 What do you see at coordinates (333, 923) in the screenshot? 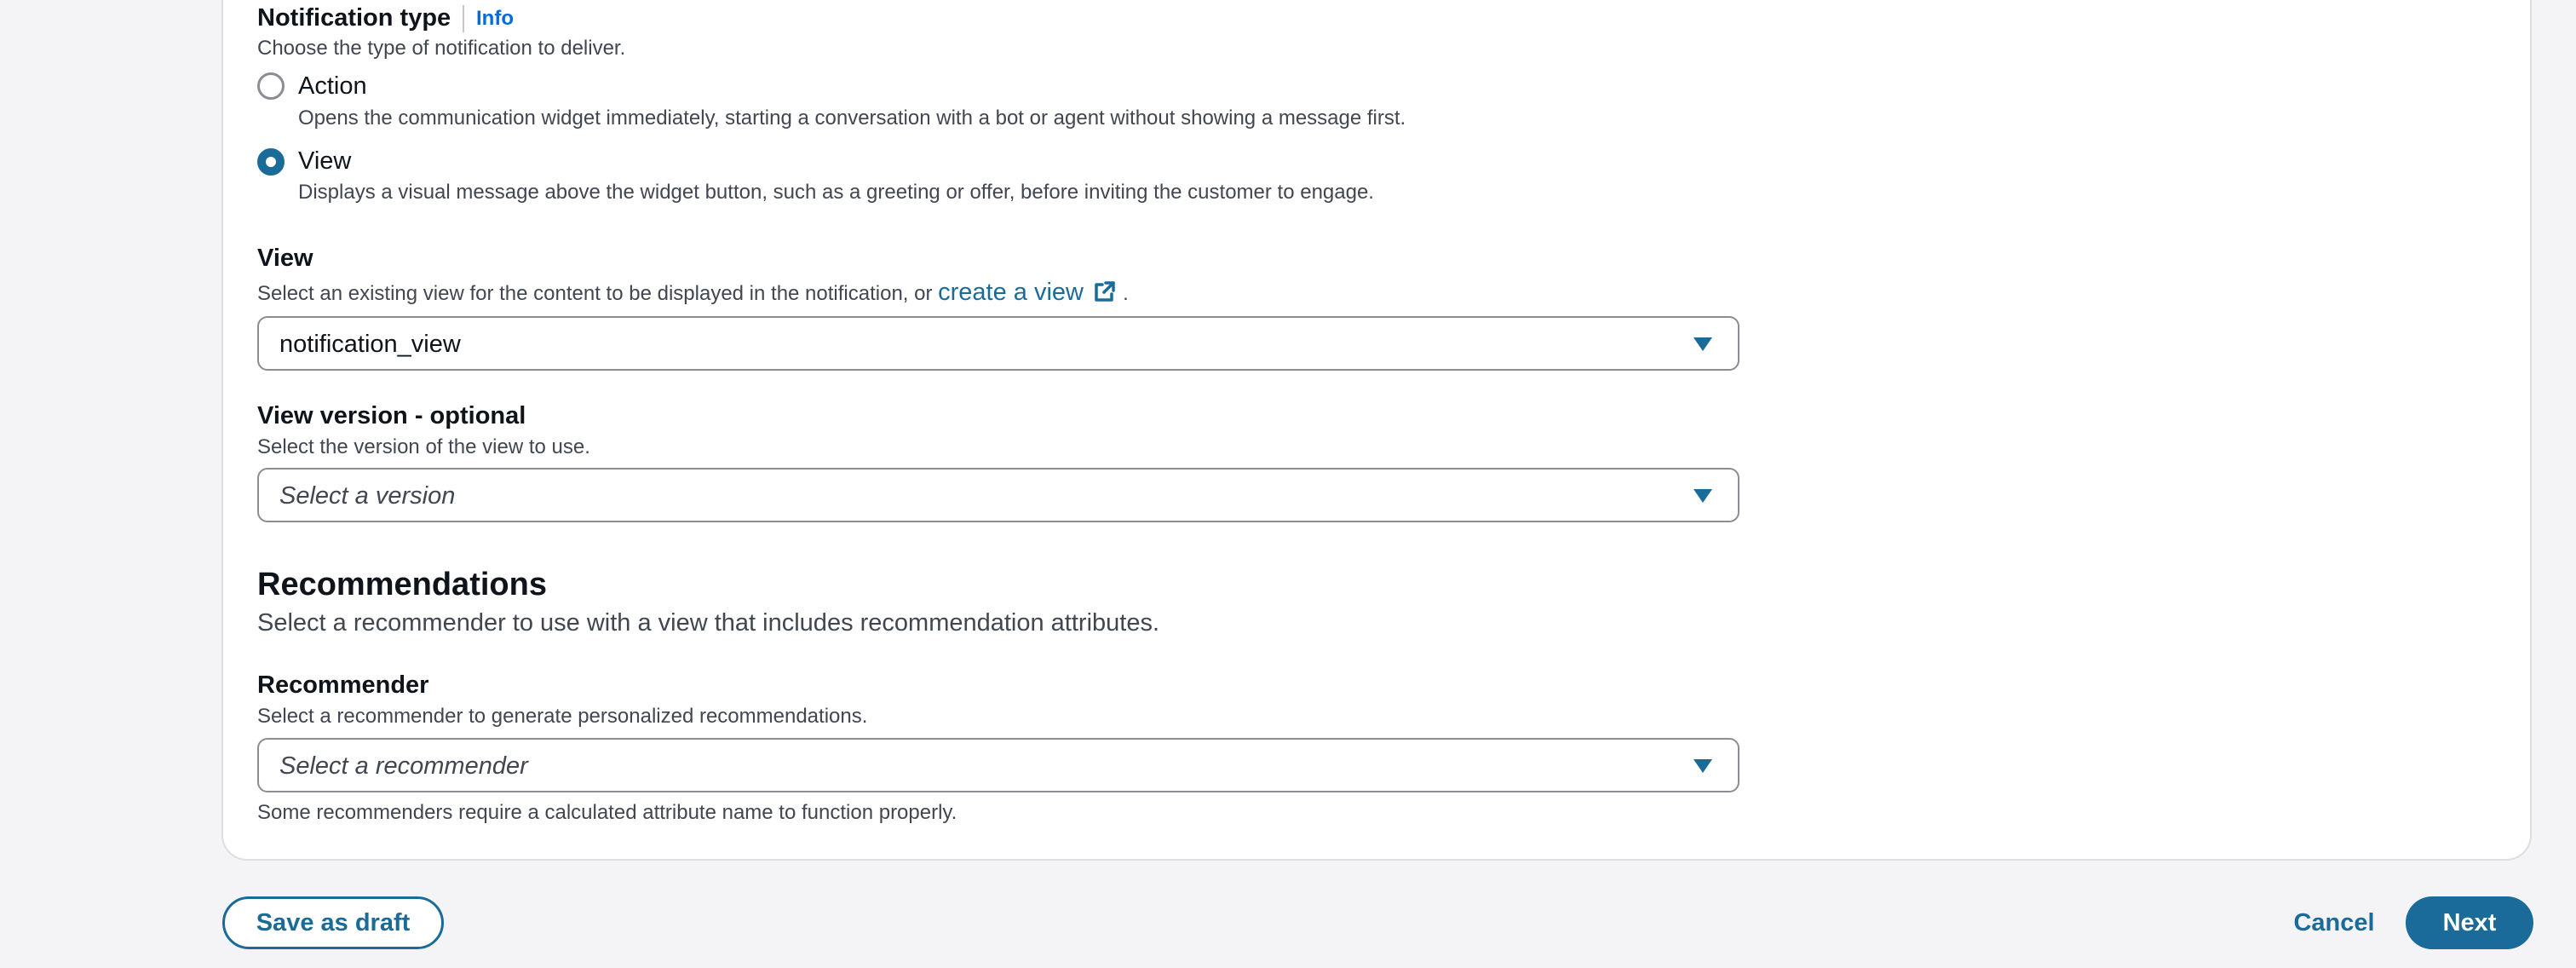
I see `save-as-draft-button: Save as draft` at bounding box center [333, 923].